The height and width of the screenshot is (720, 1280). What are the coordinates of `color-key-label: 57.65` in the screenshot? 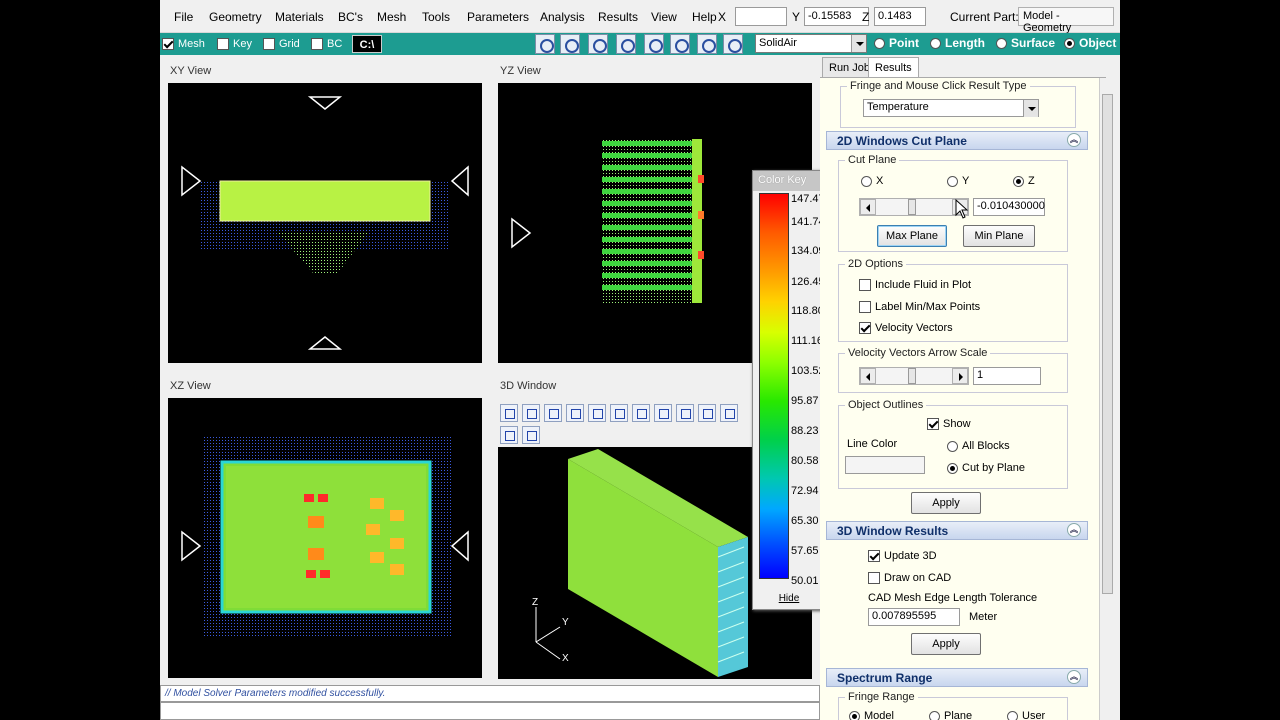 It's located at (805, 551).